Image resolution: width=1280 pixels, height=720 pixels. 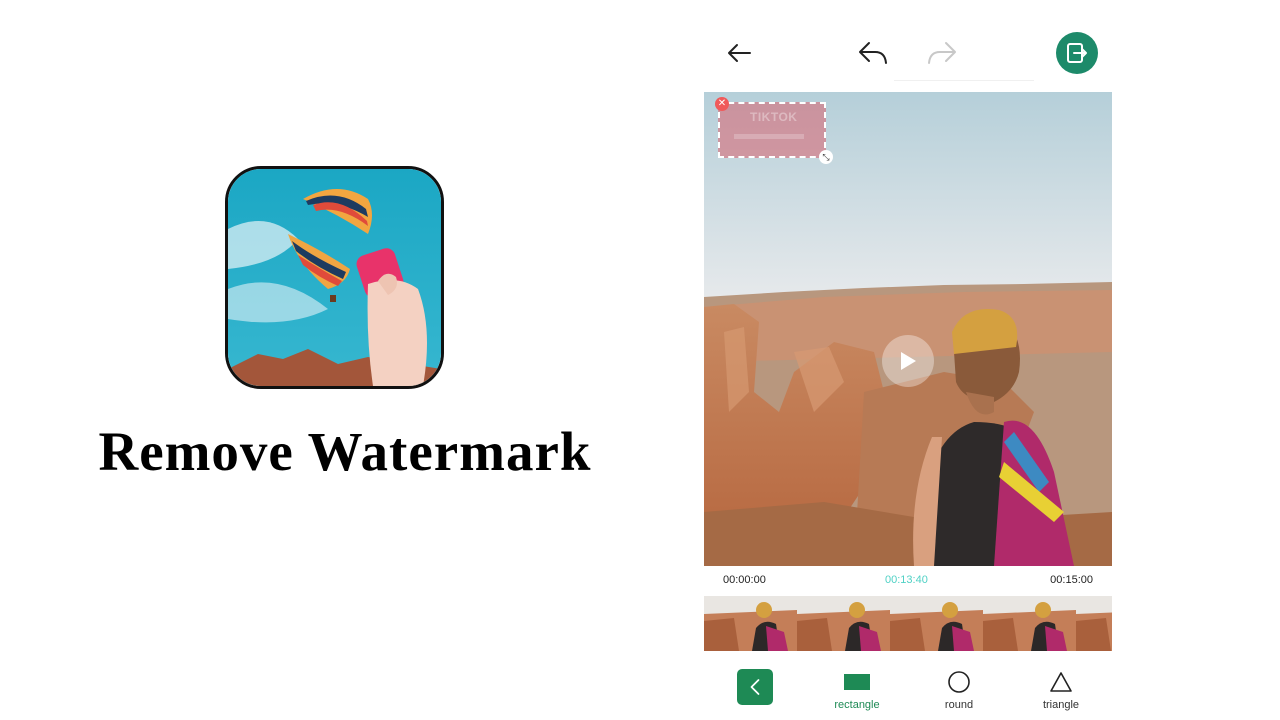 What do you see at coordinates (826, 157) in the screenshot?
I see `watermark-resize-icon: ⤡` at bounding box center [826, 157].